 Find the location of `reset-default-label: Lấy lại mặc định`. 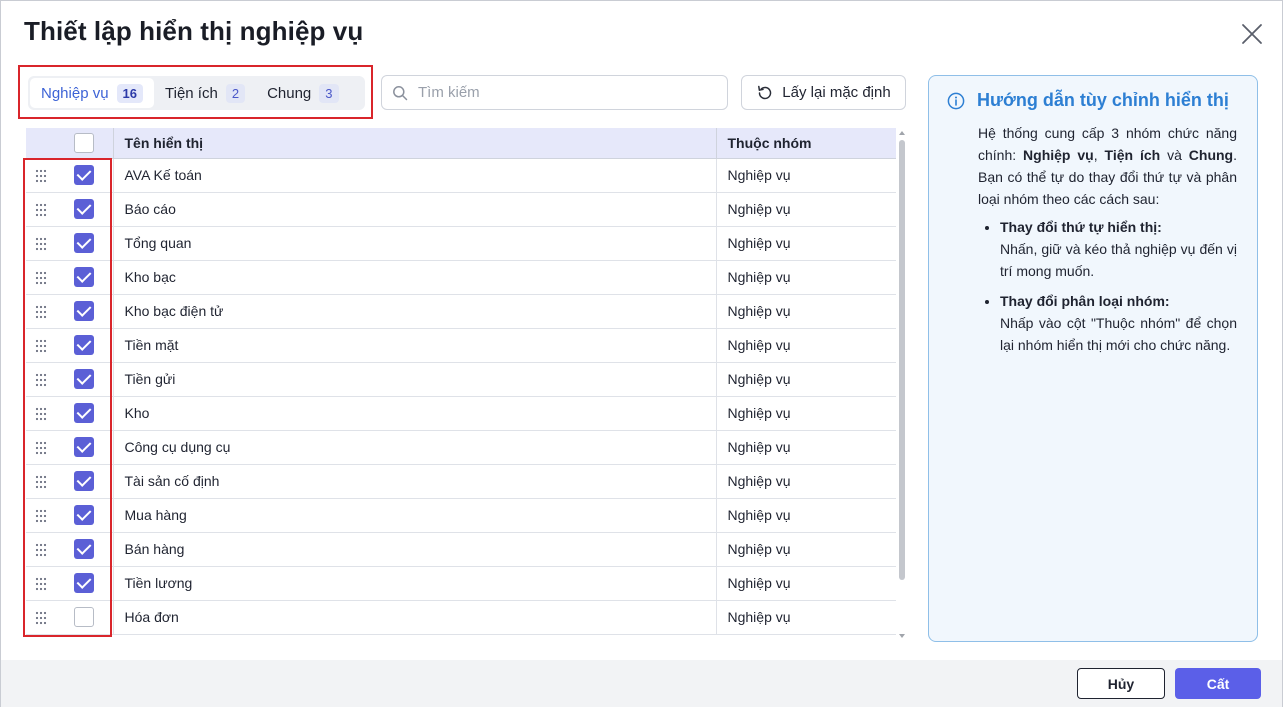

reset-default-label: Lấy lại mặc định is located at coordinates (836, 92).